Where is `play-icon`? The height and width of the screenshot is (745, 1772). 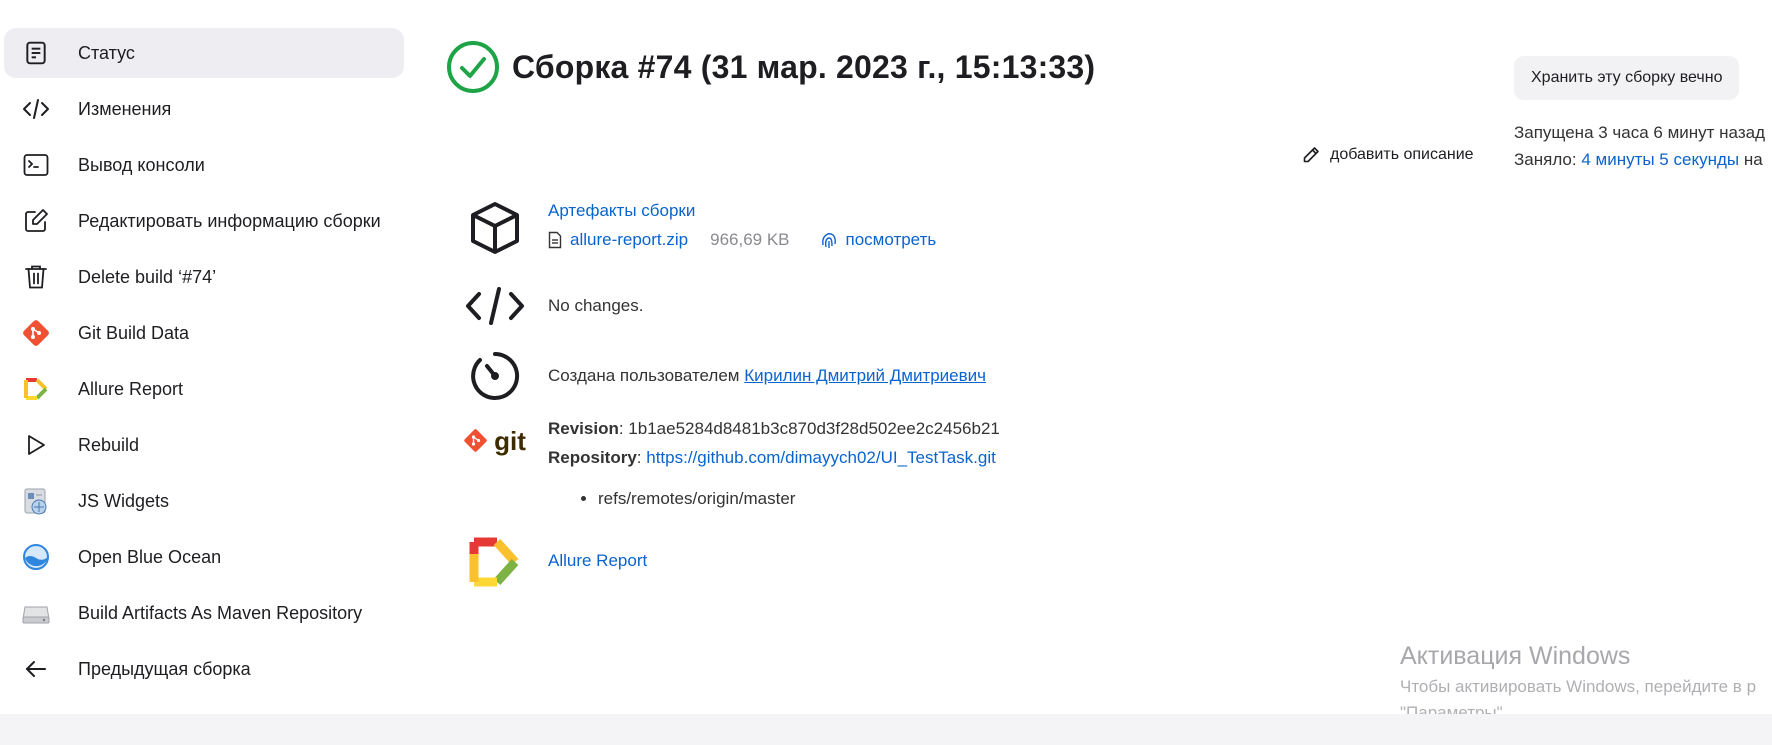
play-icon is located at coordinates (36, 445).